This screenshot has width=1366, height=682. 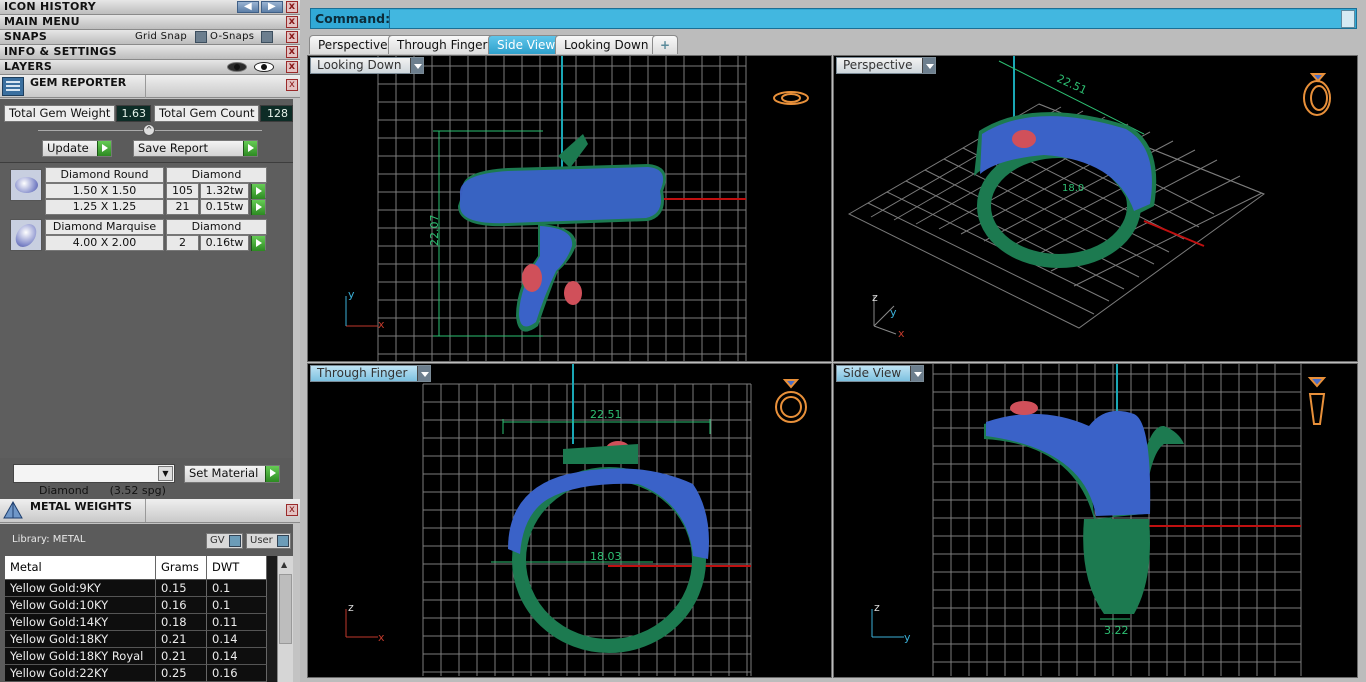 What do you see at coordinates (26, 235) in the screenshot?
I see `marquise-gem-icon` at bounding box center [26, 235].